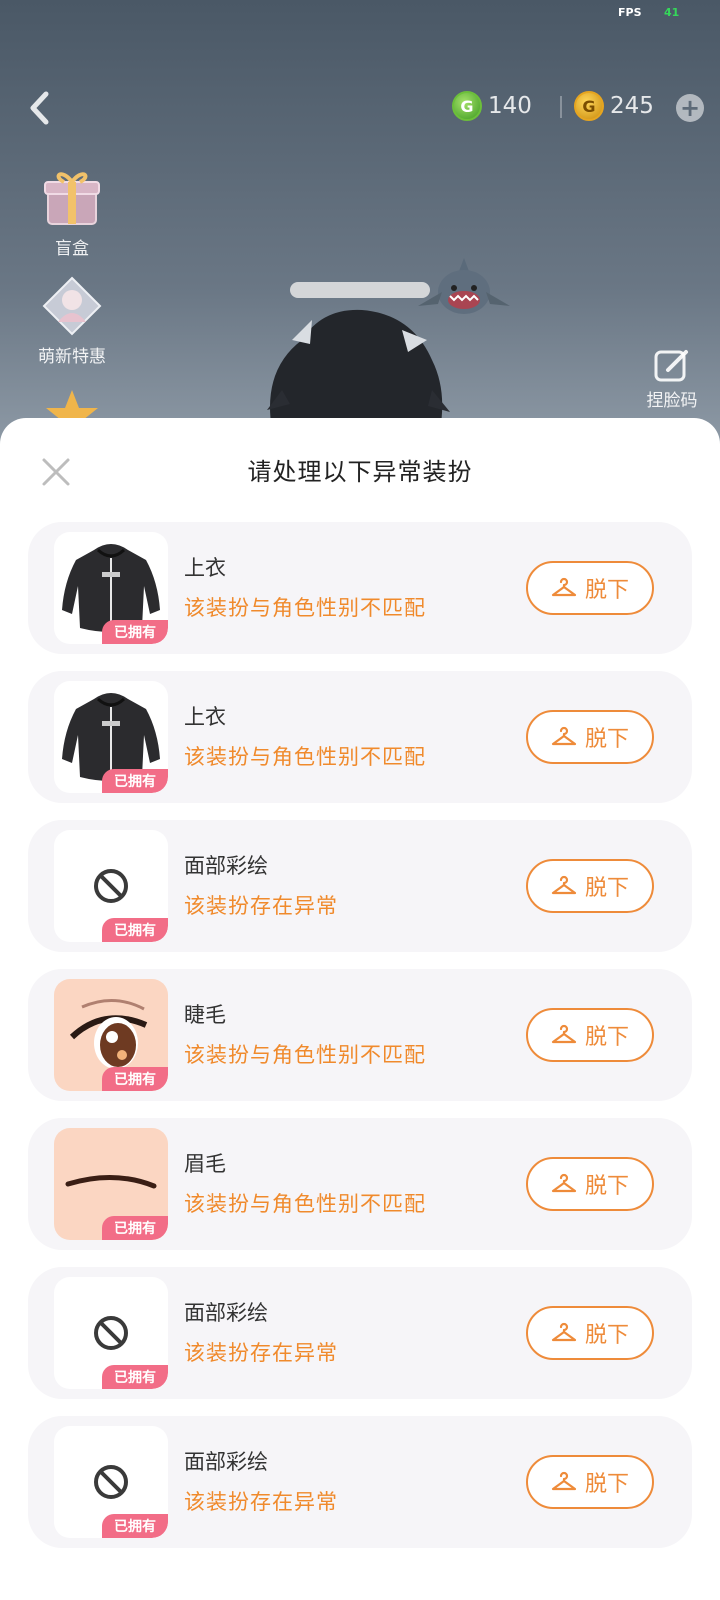 The width and height of the screenshot is (720, 1600). What do you see at coordinates (357, 365) in the screenshot?
I see `character-hair` at bounding box center [357, 365].